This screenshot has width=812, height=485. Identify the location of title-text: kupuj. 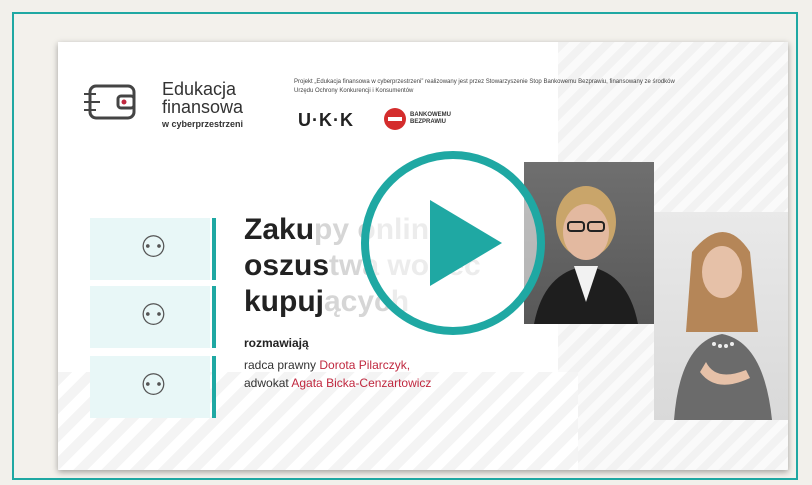
(284, 301).